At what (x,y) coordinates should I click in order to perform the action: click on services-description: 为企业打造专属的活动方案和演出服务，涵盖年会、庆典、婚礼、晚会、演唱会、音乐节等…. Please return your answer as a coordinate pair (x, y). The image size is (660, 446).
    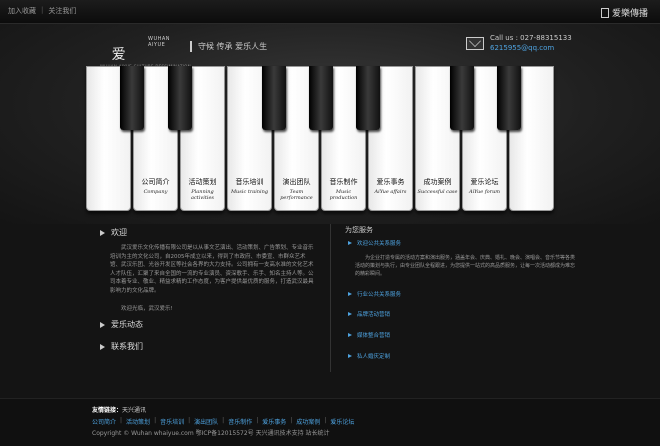
    Looking at the image, I should click on (465, 266).